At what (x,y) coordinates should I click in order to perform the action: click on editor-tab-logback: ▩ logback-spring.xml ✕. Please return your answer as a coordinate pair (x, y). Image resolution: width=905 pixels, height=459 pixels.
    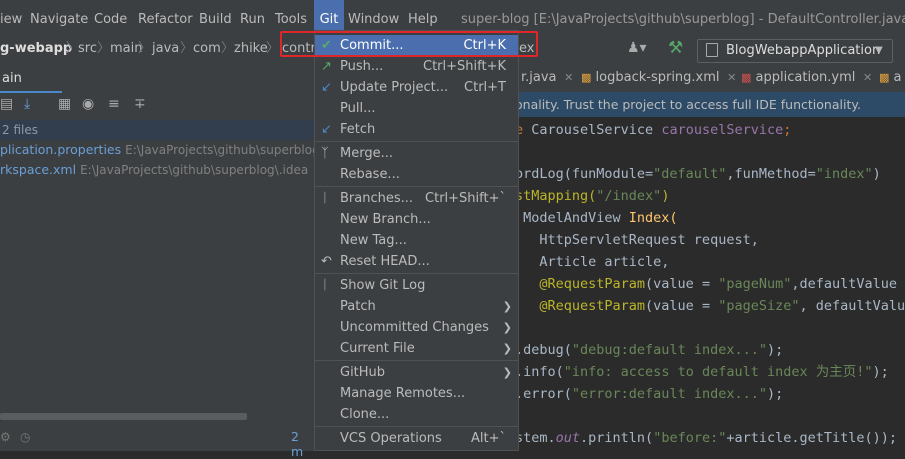
    Looking at the image, I should click on (658, 79).